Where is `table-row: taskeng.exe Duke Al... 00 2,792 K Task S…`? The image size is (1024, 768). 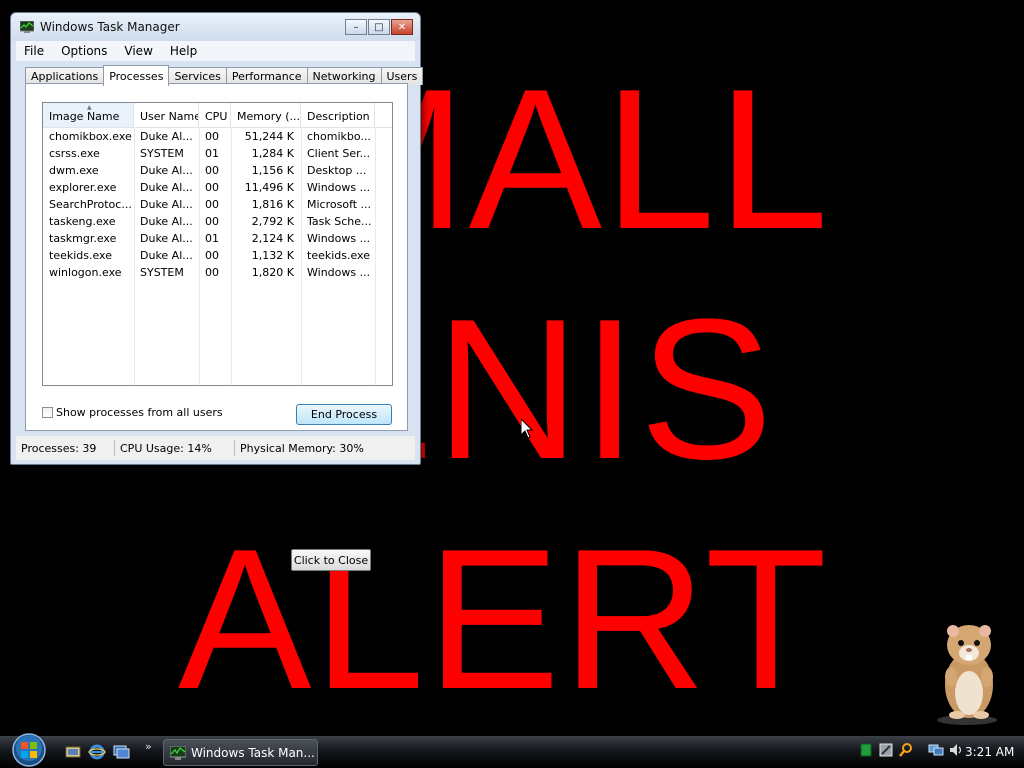 table-row: taskeng.exe Duke Al... 00 2,792 K Task S… is located at coordinates (217, 221).